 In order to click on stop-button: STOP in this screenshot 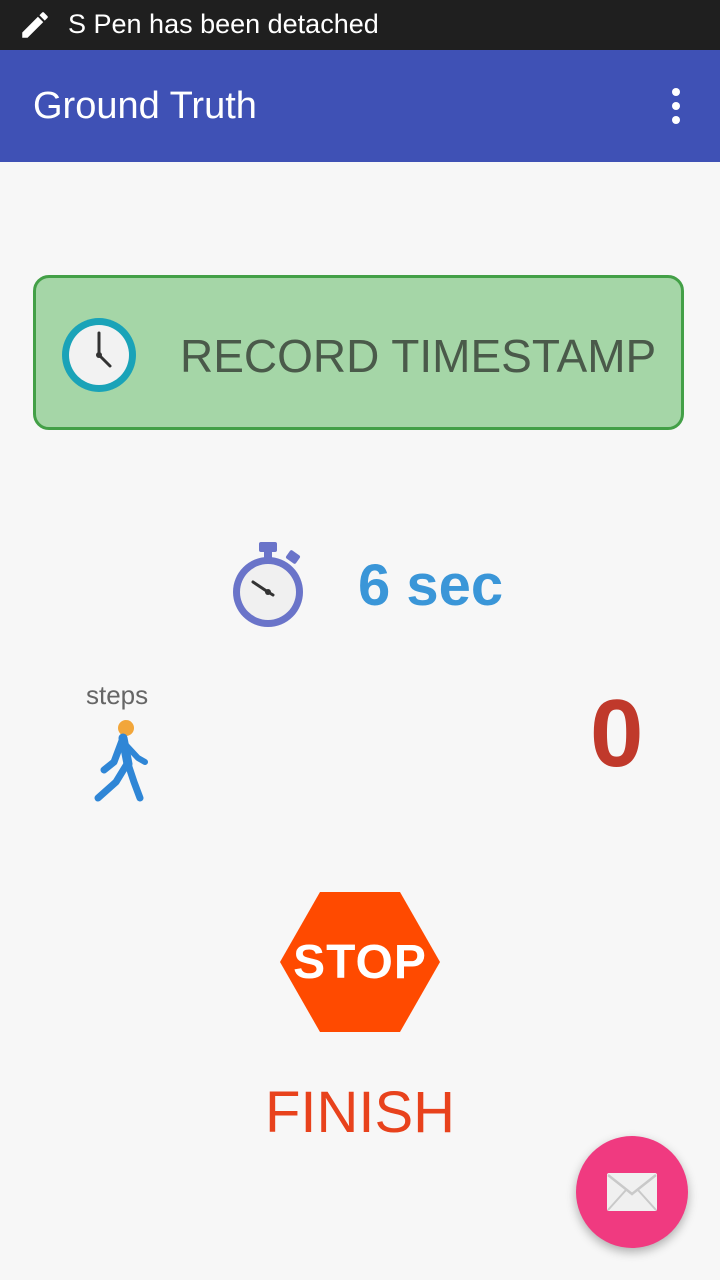, I will do `click(360, 962)`.